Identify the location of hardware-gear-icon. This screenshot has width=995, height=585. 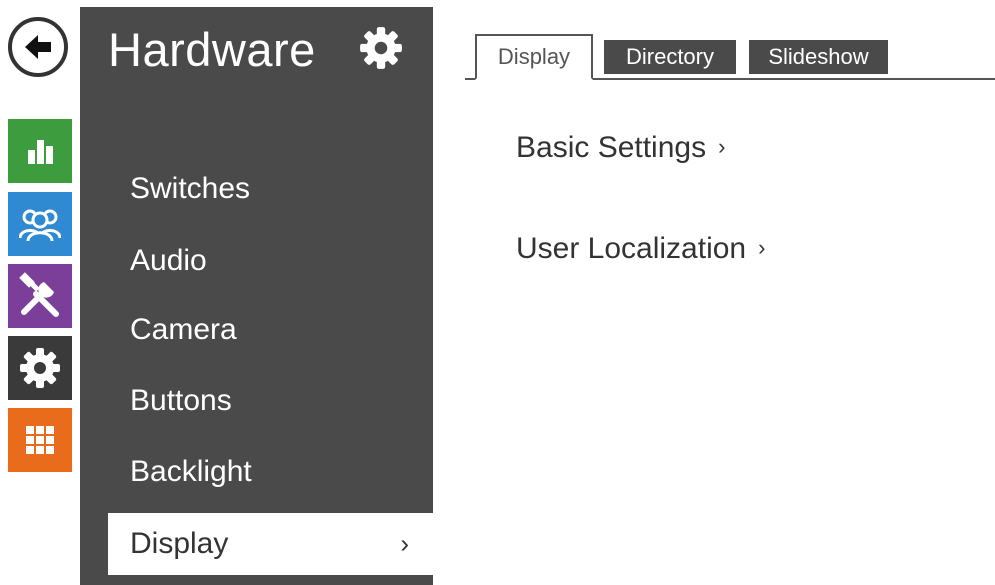
(40, 368).